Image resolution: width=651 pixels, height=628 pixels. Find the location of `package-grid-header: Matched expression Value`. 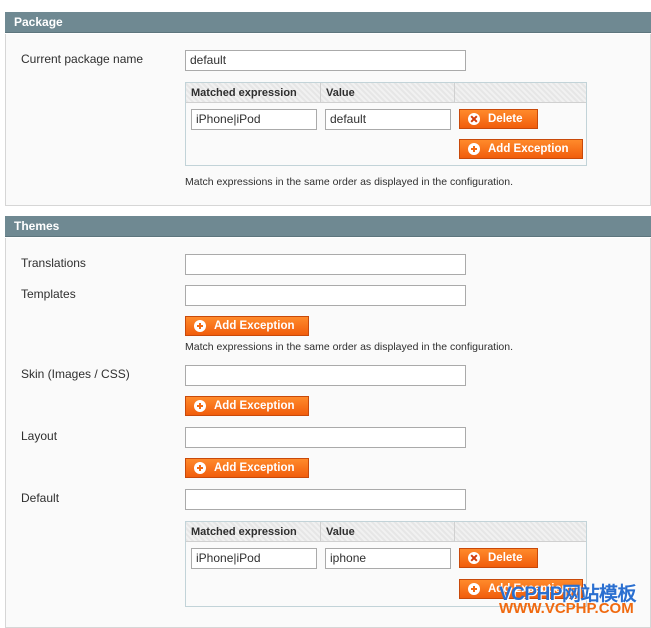

package-grid-header: Matched expression Value is located at coordinates (386, 93).